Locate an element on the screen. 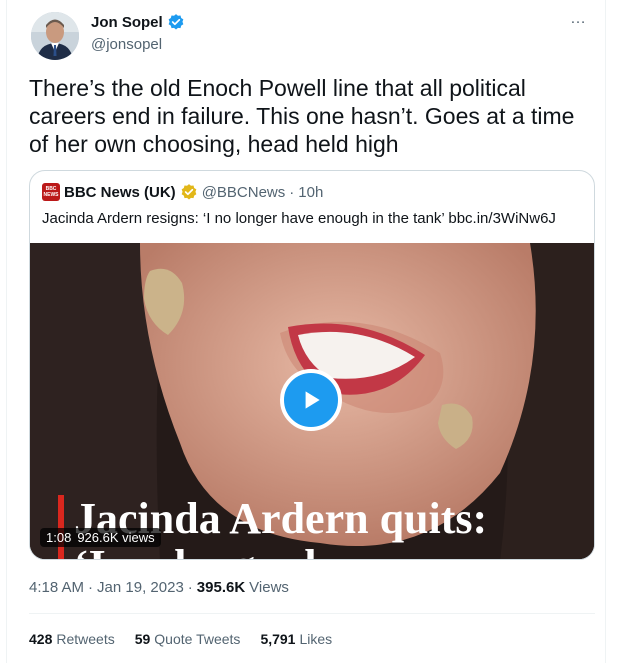 This screenshot has width=619, height=663. bbc-news-logo-icon: BBC NEWS is located at coordinates (51, 192).